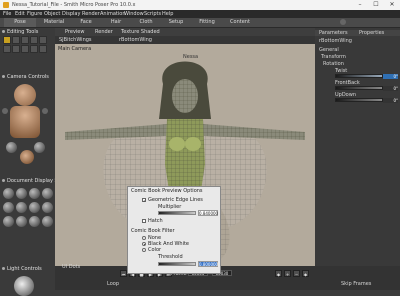 Image resolution: width=400 pixels, height=296 pixels. Describe the element at coordinates (287, 273) in the screenshot. I see `keyframe-add-button: +` at that location.